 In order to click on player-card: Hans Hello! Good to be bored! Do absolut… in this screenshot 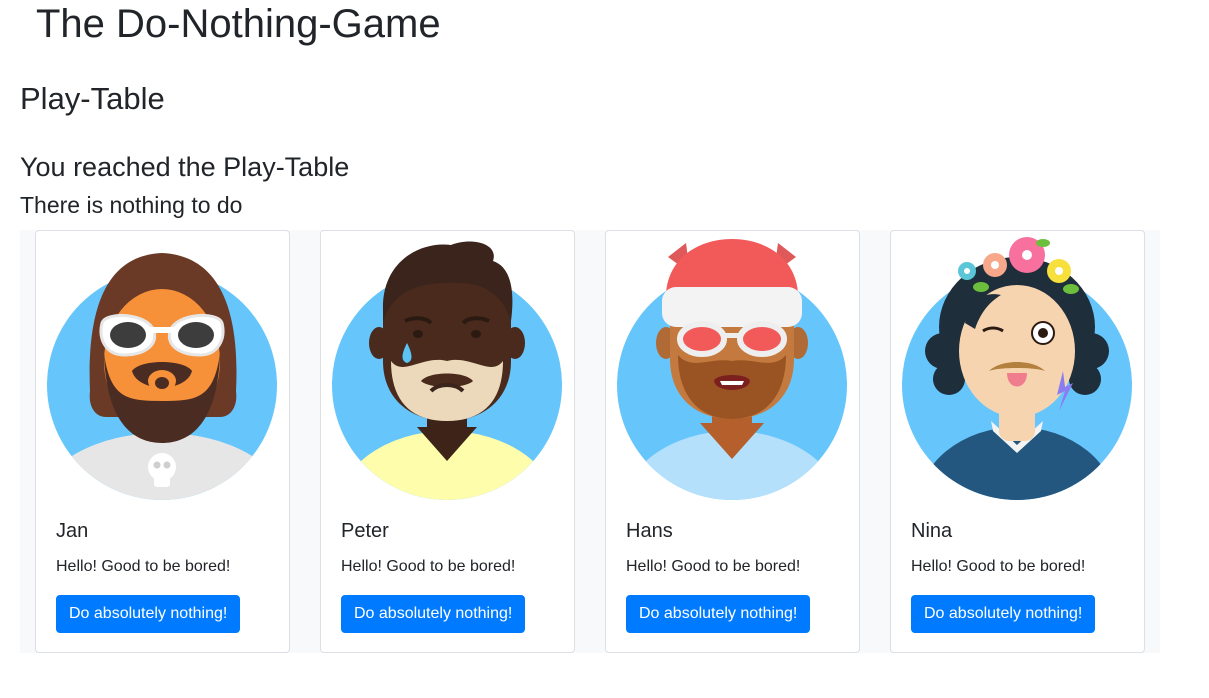, I will do `click(732, 441)`.